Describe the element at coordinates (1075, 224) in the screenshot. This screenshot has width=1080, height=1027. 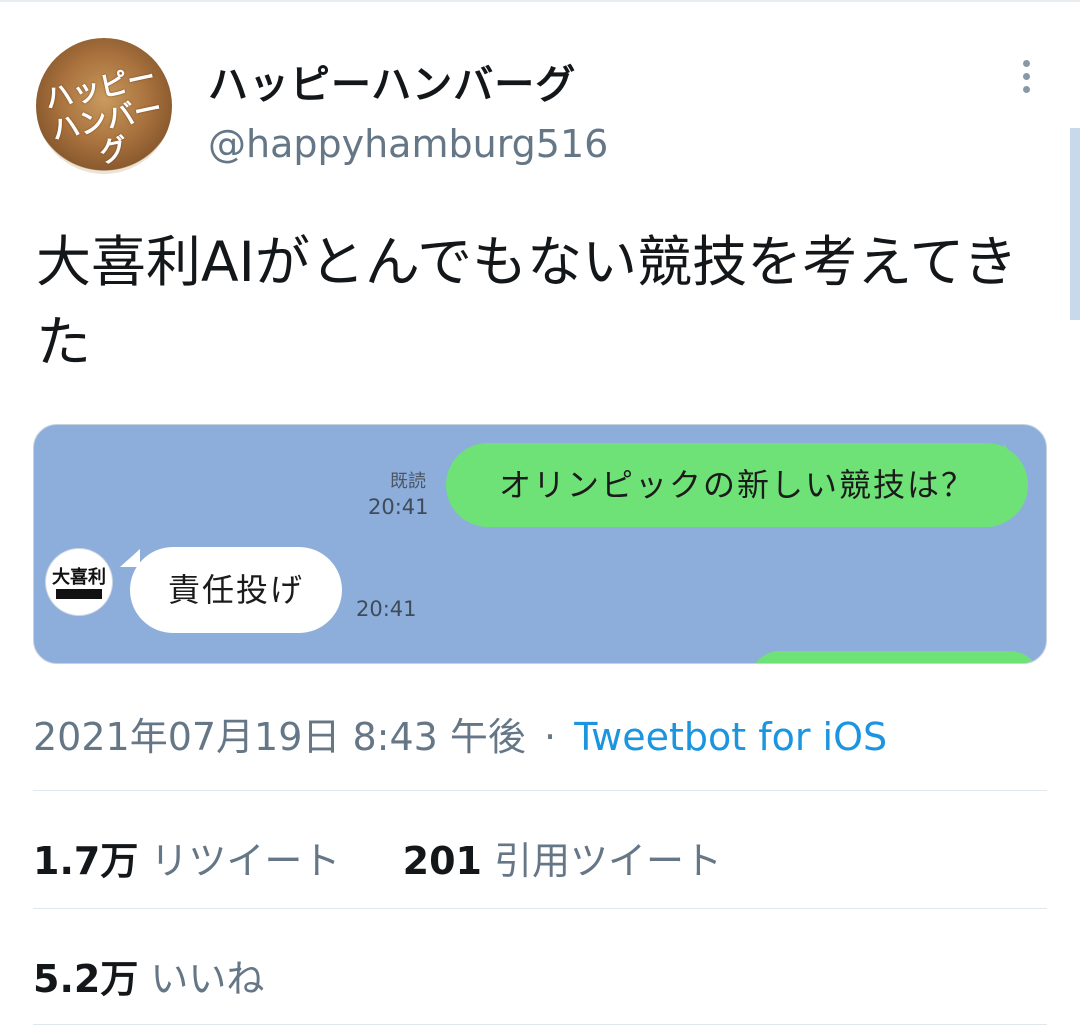
I see `scroll-indicator` at that location.